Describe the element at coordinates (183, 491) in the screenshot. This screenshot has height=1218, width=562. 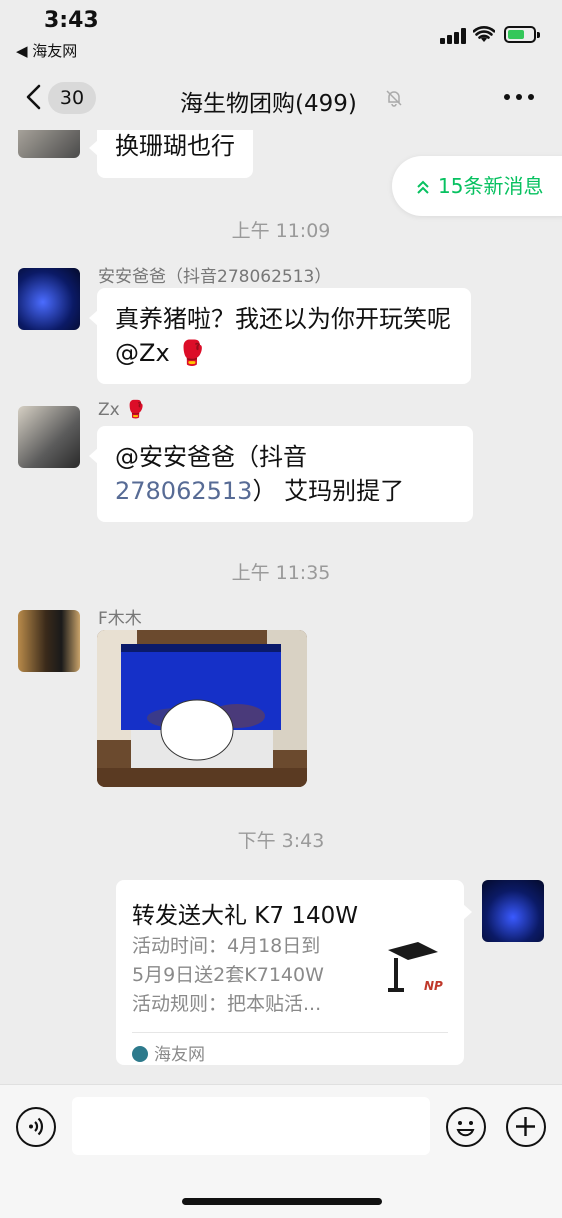
I see `phone-number-link: 278062513` at that location.